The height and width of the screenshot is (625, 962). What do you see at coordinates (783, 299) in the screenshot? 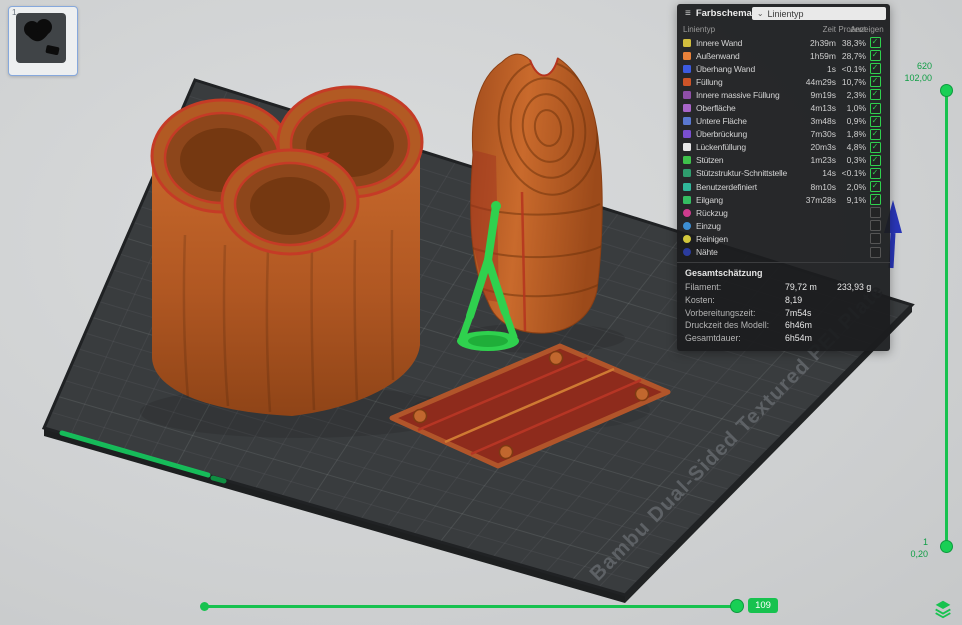
I see `summary-row: Kosten: 8,19` at bounding box center [783, 299].